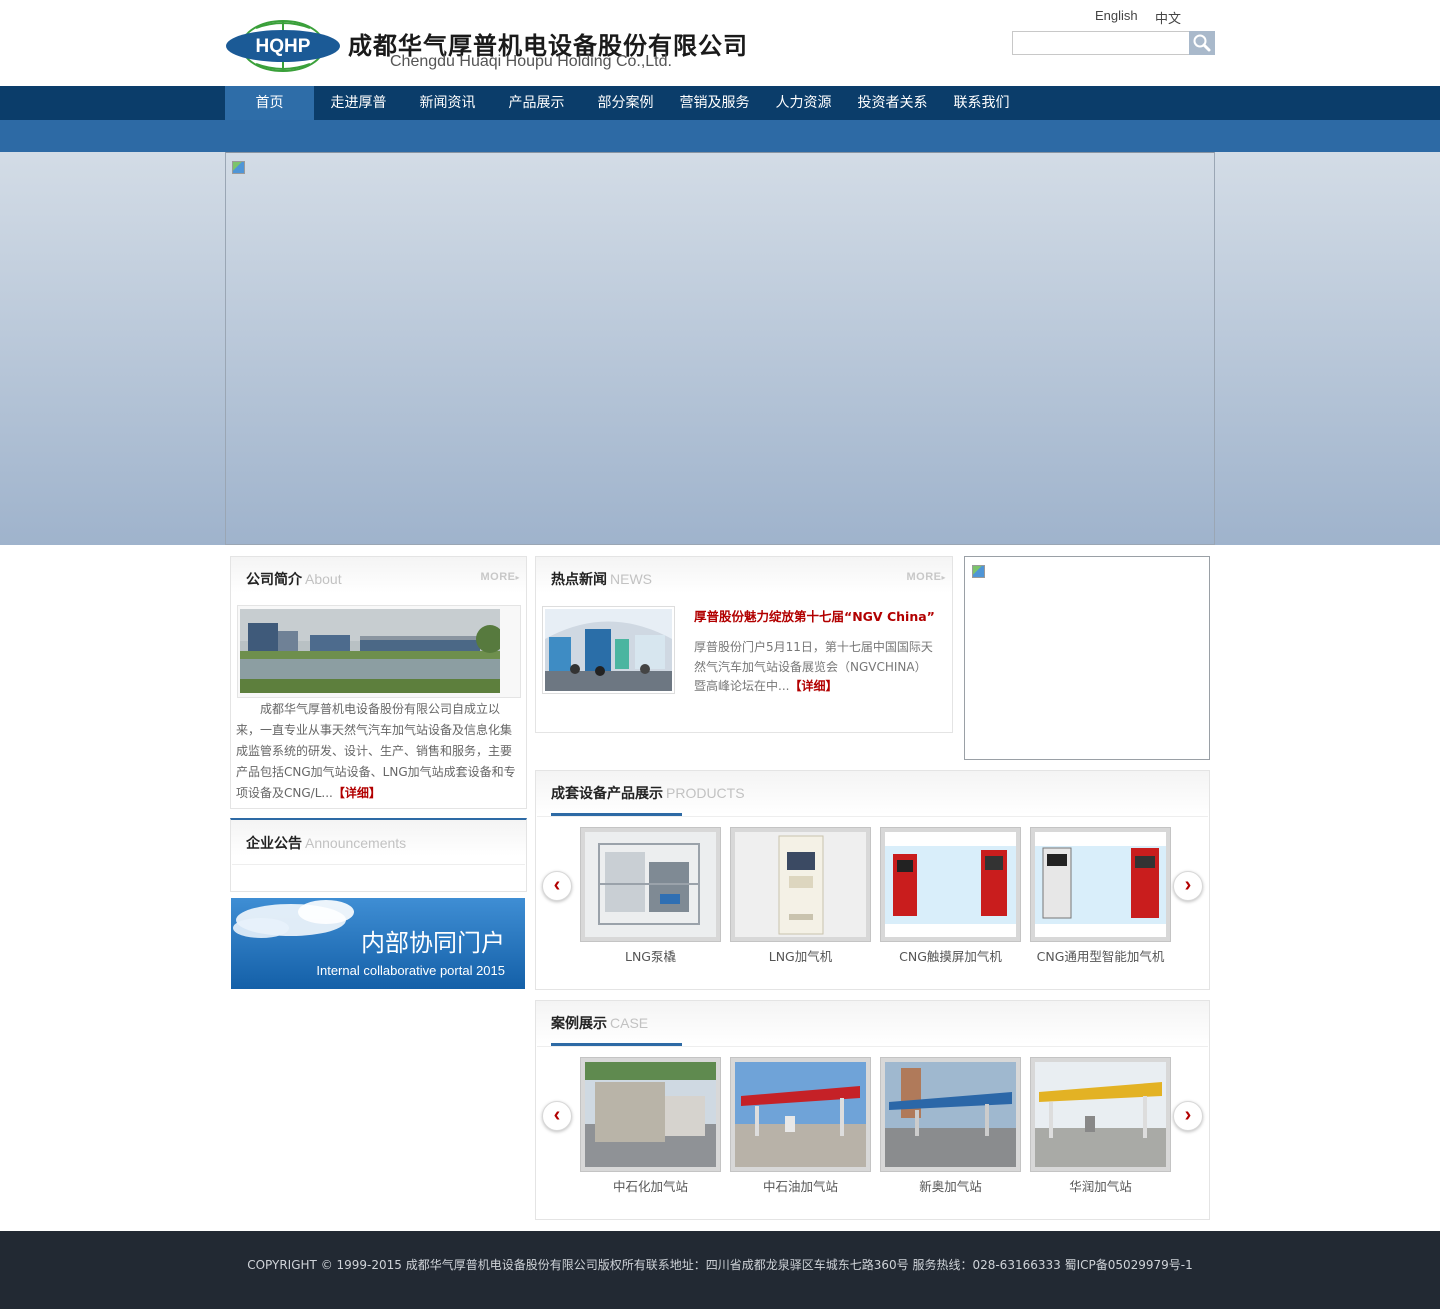 The image size is (1440, 1309). Describe the element at coordinates (1087, 658) in the screenshot. I see `side-image-box` at that location.